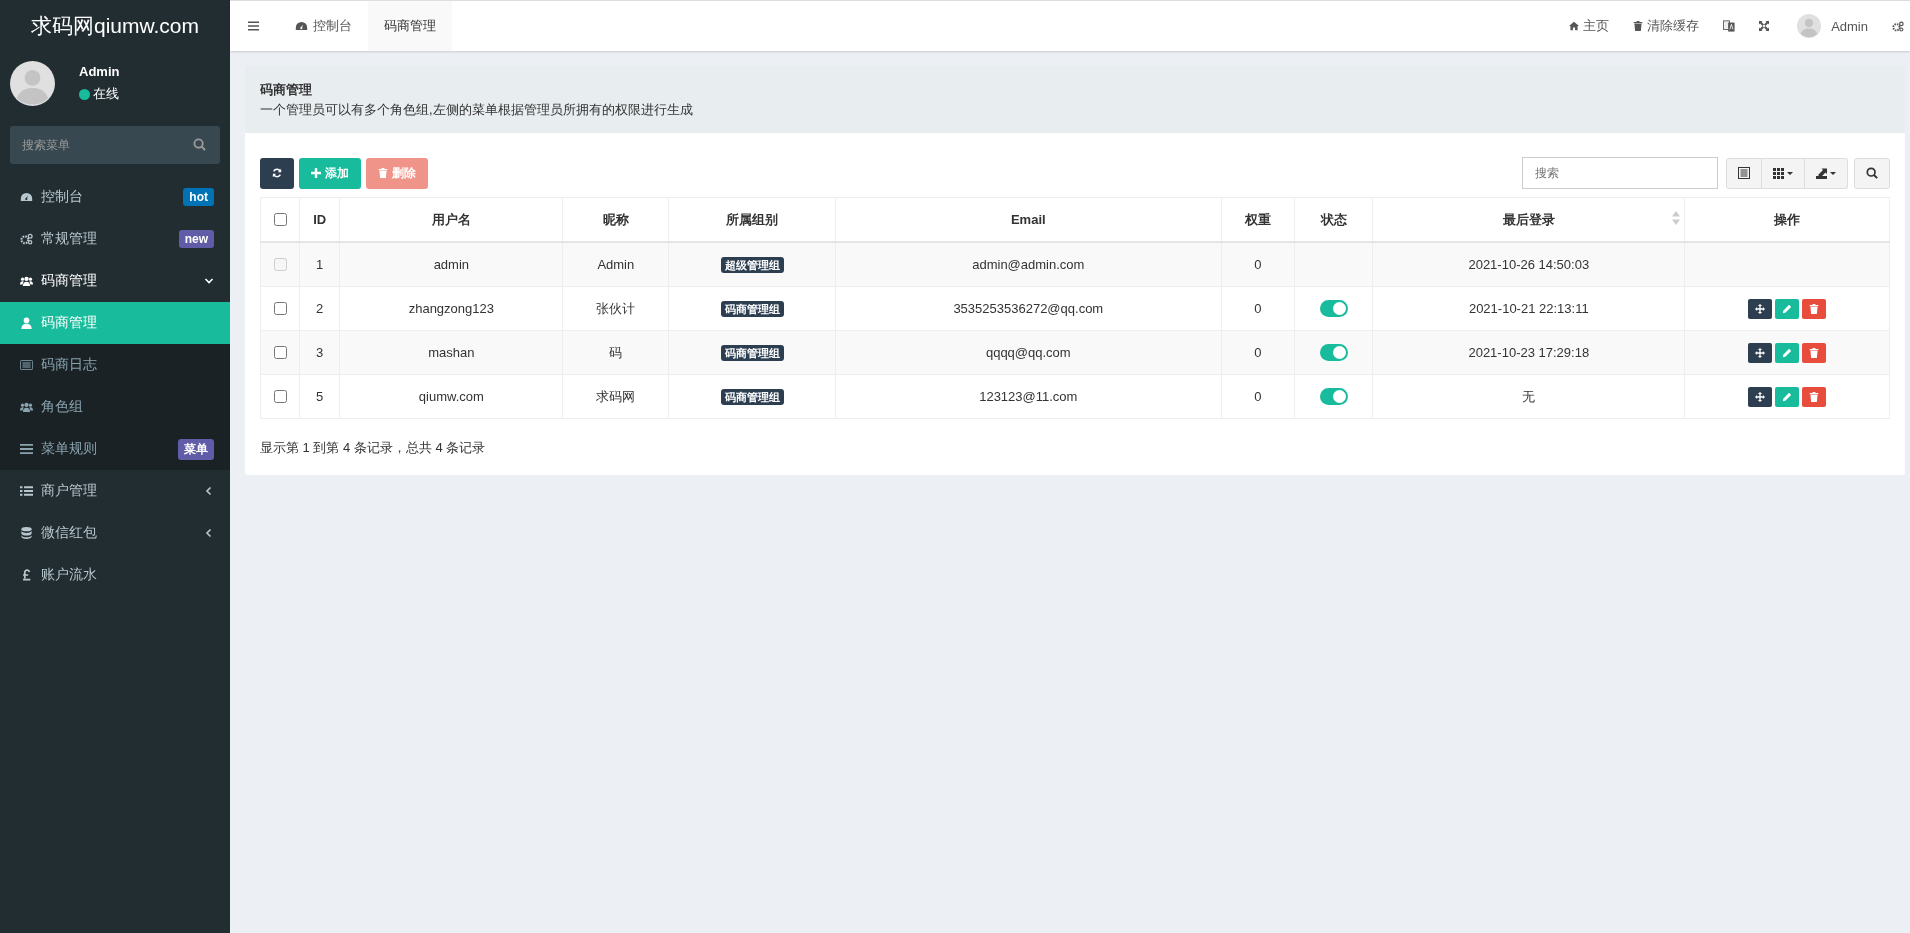 The image size is (1910, 933). What do you see at coordinates (106, 94) in the screenshot?
I see `user-status: 在线` at bounding box center [106, 94].